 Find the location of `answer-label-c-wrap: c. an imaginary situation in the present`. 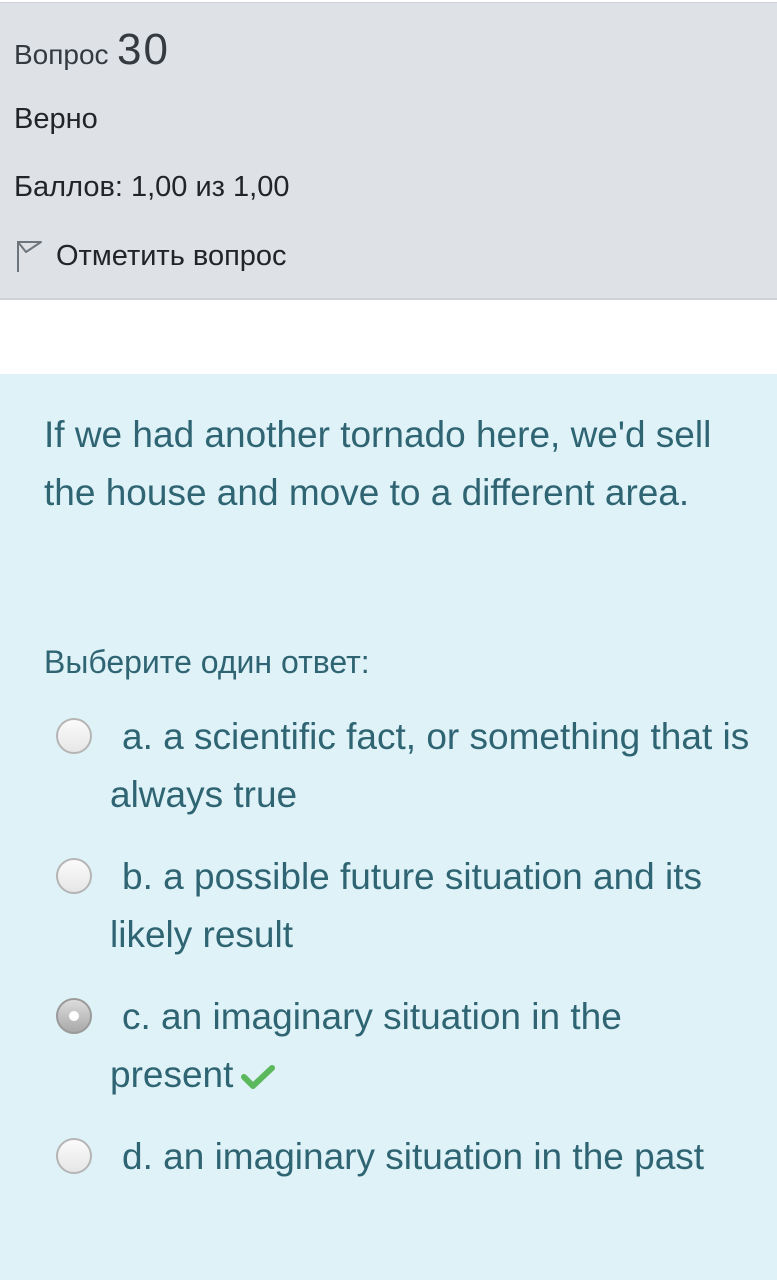

answer-label-c-wrap: c. an imaginary situation in the present is located at coordinates (430, 1046).